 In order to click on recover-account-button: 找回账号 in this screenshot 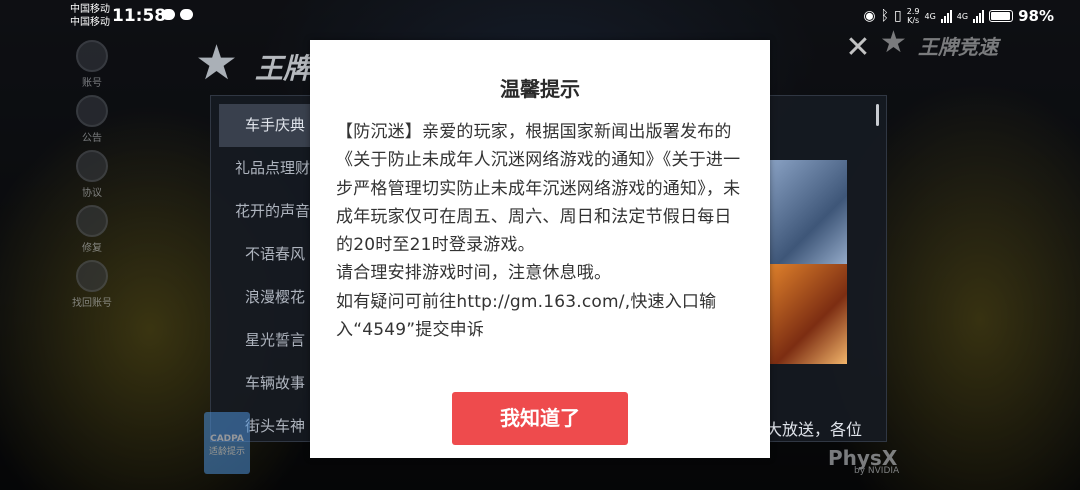, I will do `click(92, 287)`.